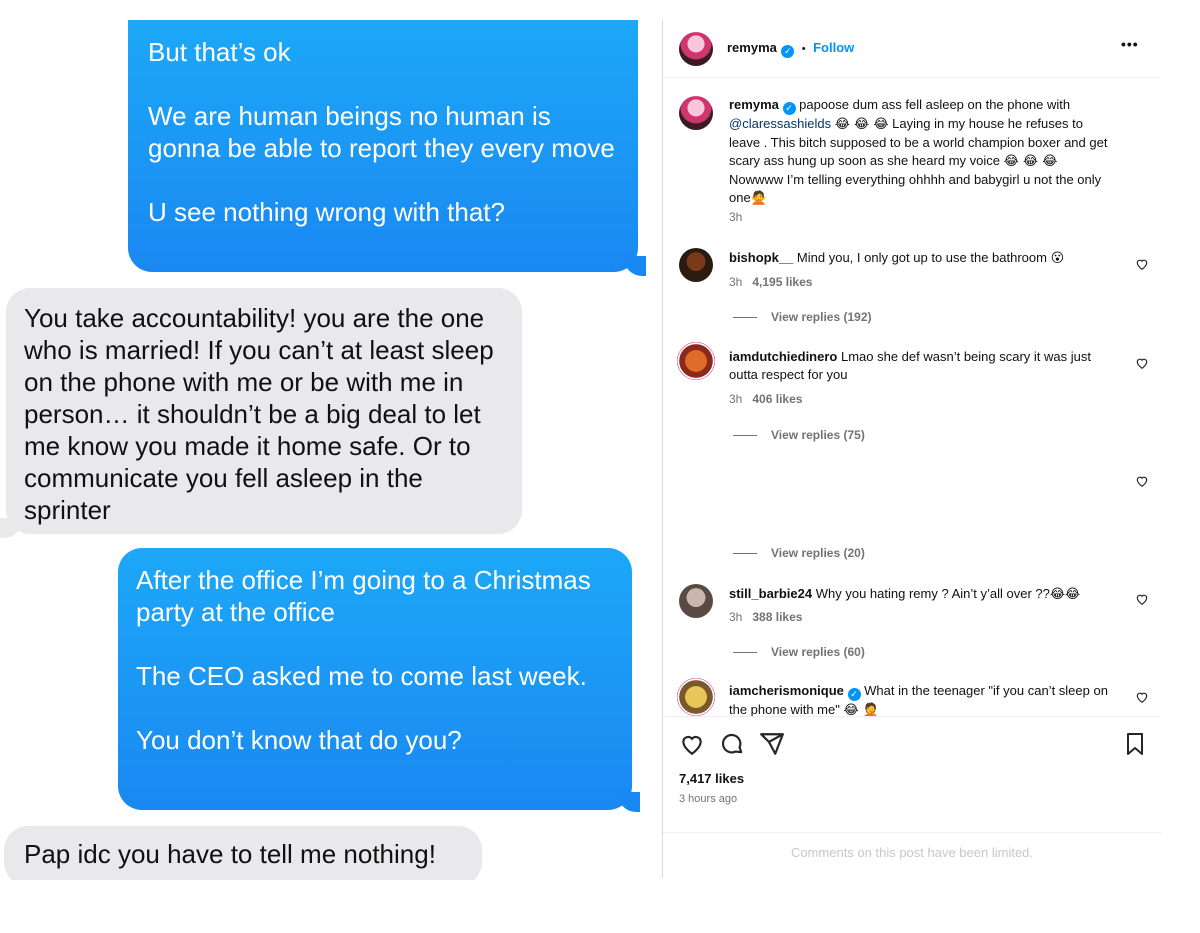  Describe the element at coordinates (754, 104) in the screenshot. I see `caption-username: remyma` at that location.